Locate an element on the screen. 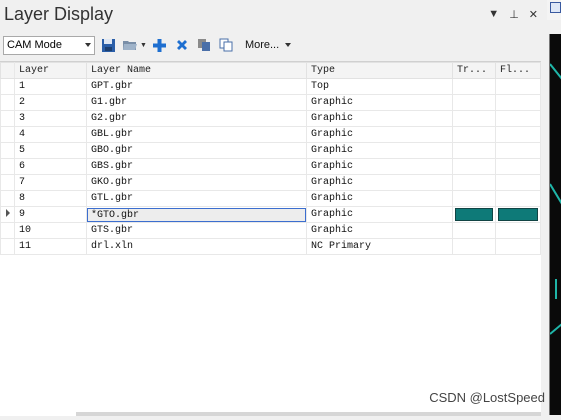  pcb-trace-graphic is located at coordinates (555, 199).